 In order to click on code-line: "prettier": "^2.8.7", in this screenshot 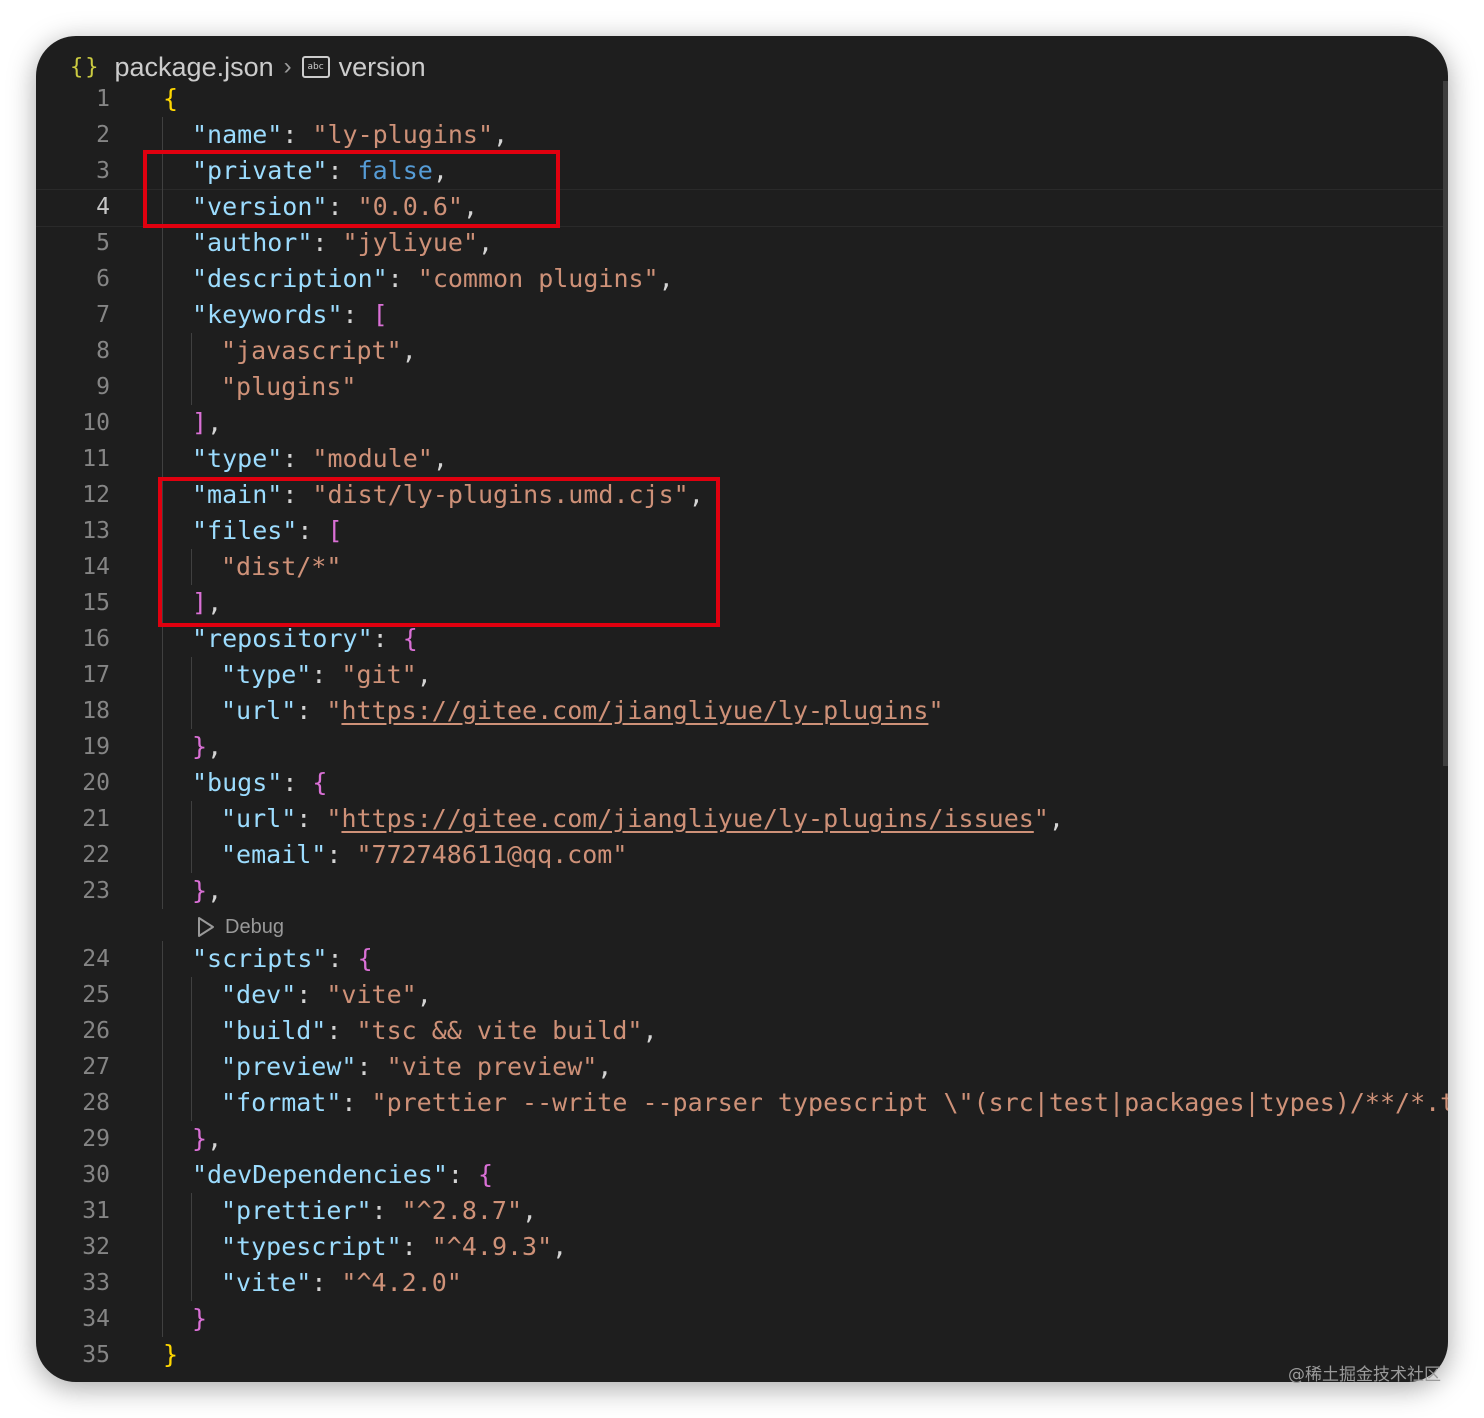, I will do `click(379, 1211)`.